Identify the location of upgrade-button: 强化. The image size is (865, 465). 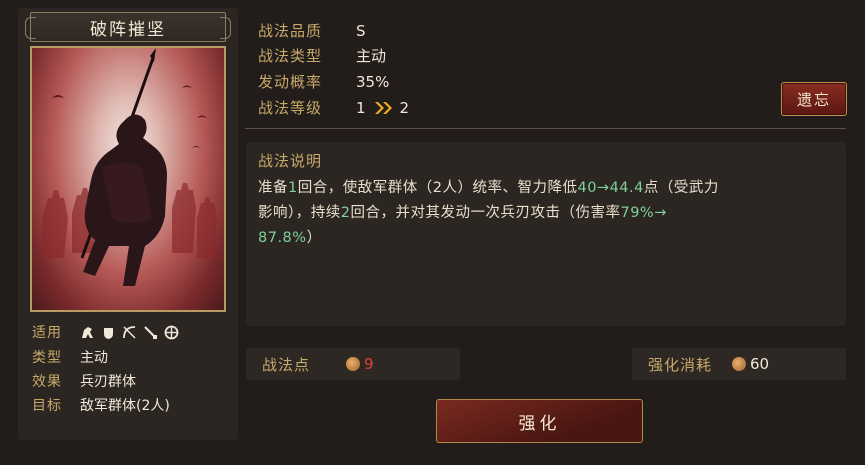
(539, 421).